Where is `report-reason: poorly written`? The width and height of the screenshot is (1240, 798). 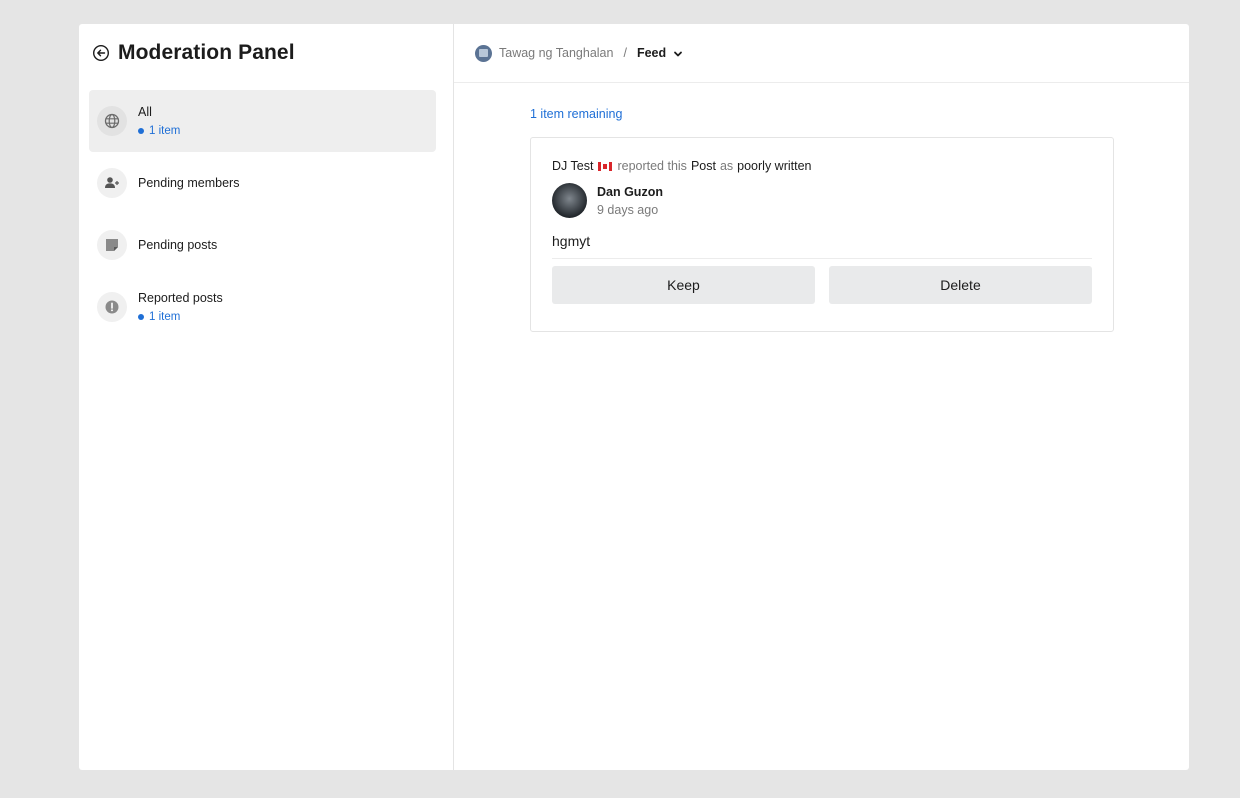
report-reason: poorly written is located at coordinates (774, 166).